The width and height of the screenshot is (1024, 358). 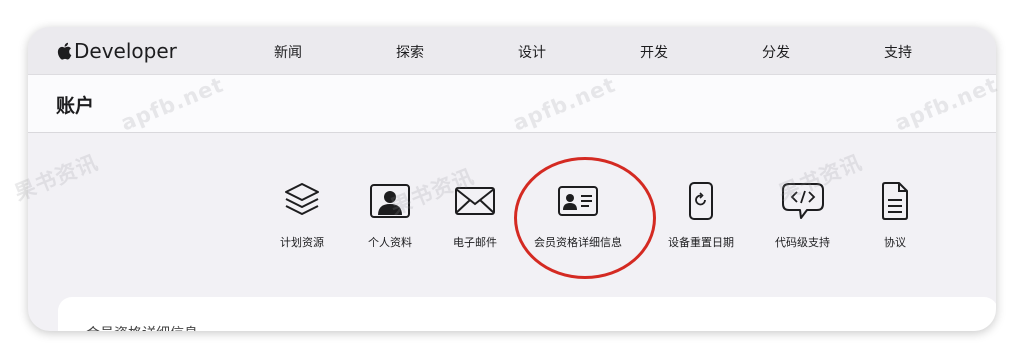 What do you see at coordinates (578, 242) in the screenshot?
I see `tile-label: 会员资格详细信息` at bounding box center [578, 242].